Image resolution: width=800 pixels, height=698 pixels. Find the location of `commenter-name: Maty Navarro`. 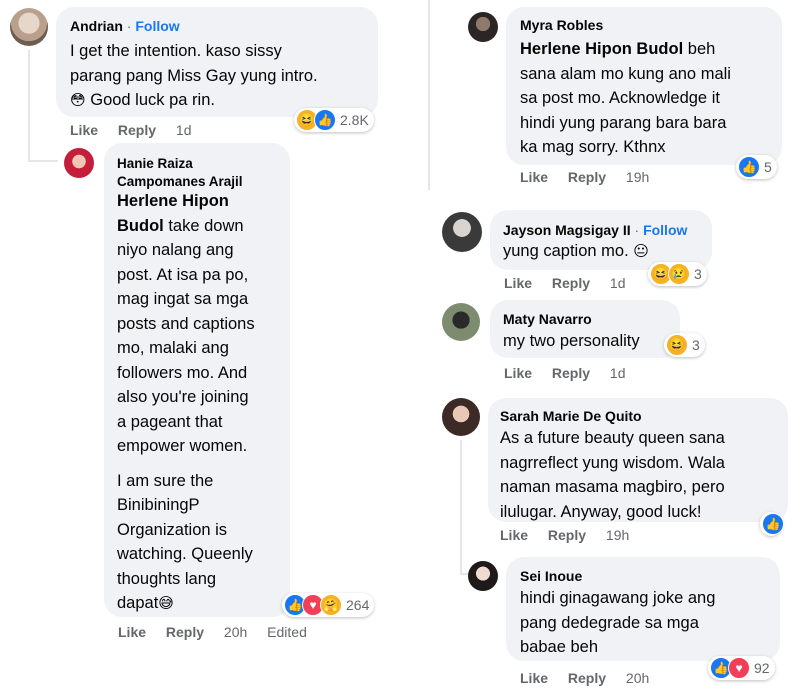

commenter-name: Maty Navarro is located at coordinates (547, 319).